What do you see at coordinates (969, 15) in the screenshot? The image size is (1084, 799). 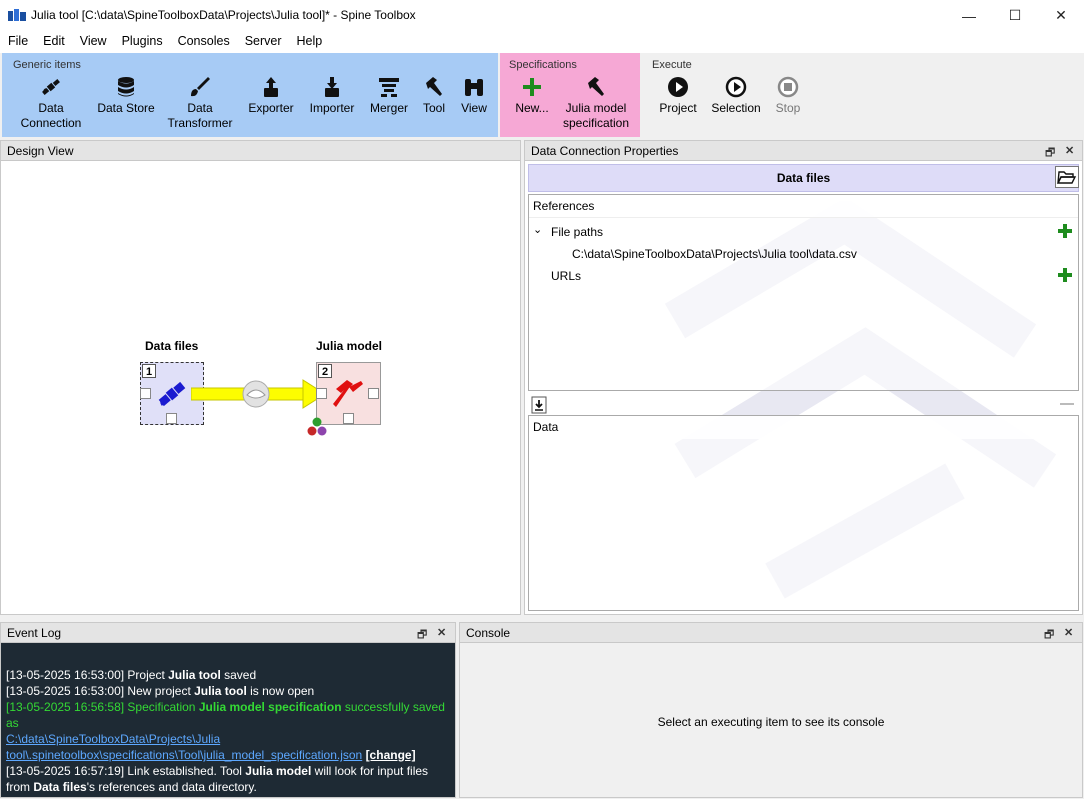 I see `minimize-button: —` at bounding box center [969, 15].